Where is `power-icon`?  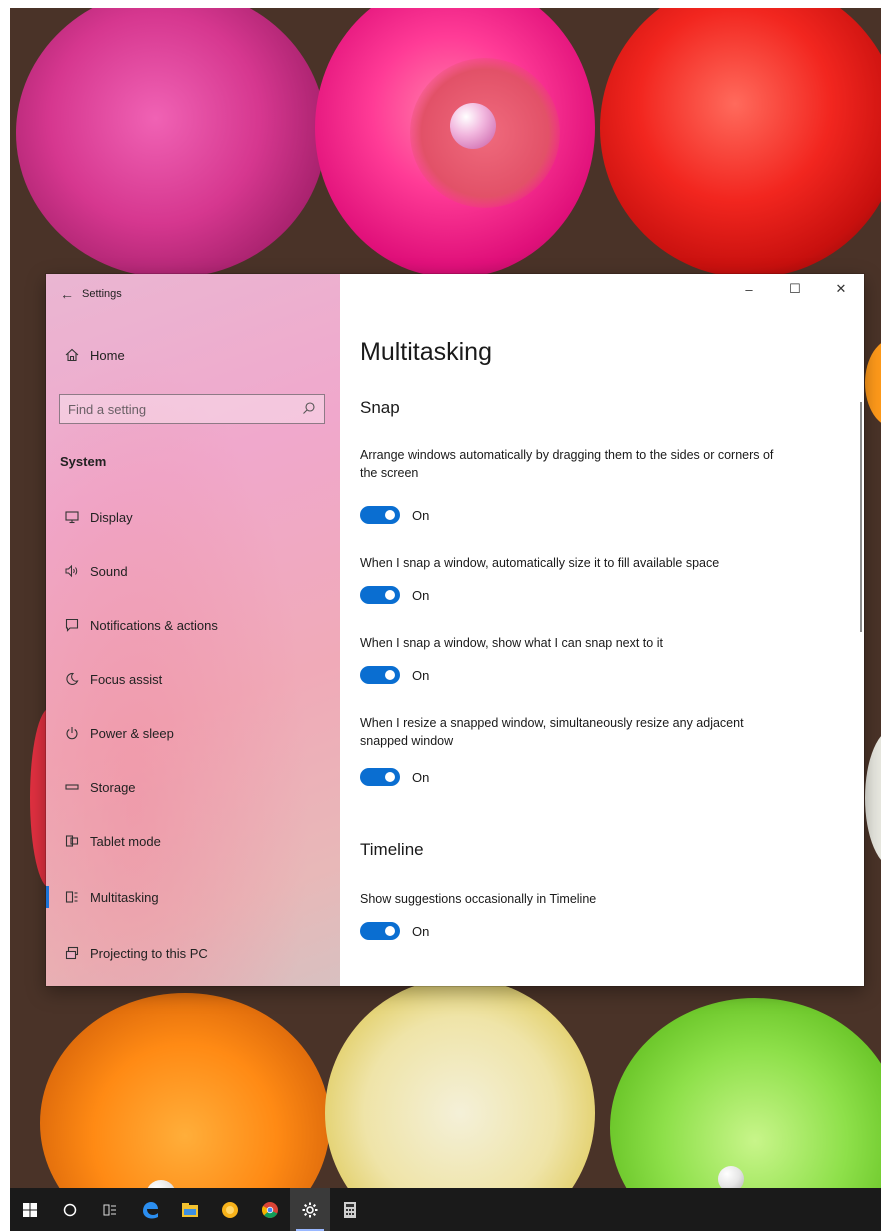 power-icon is located at coordinates (72, 733).